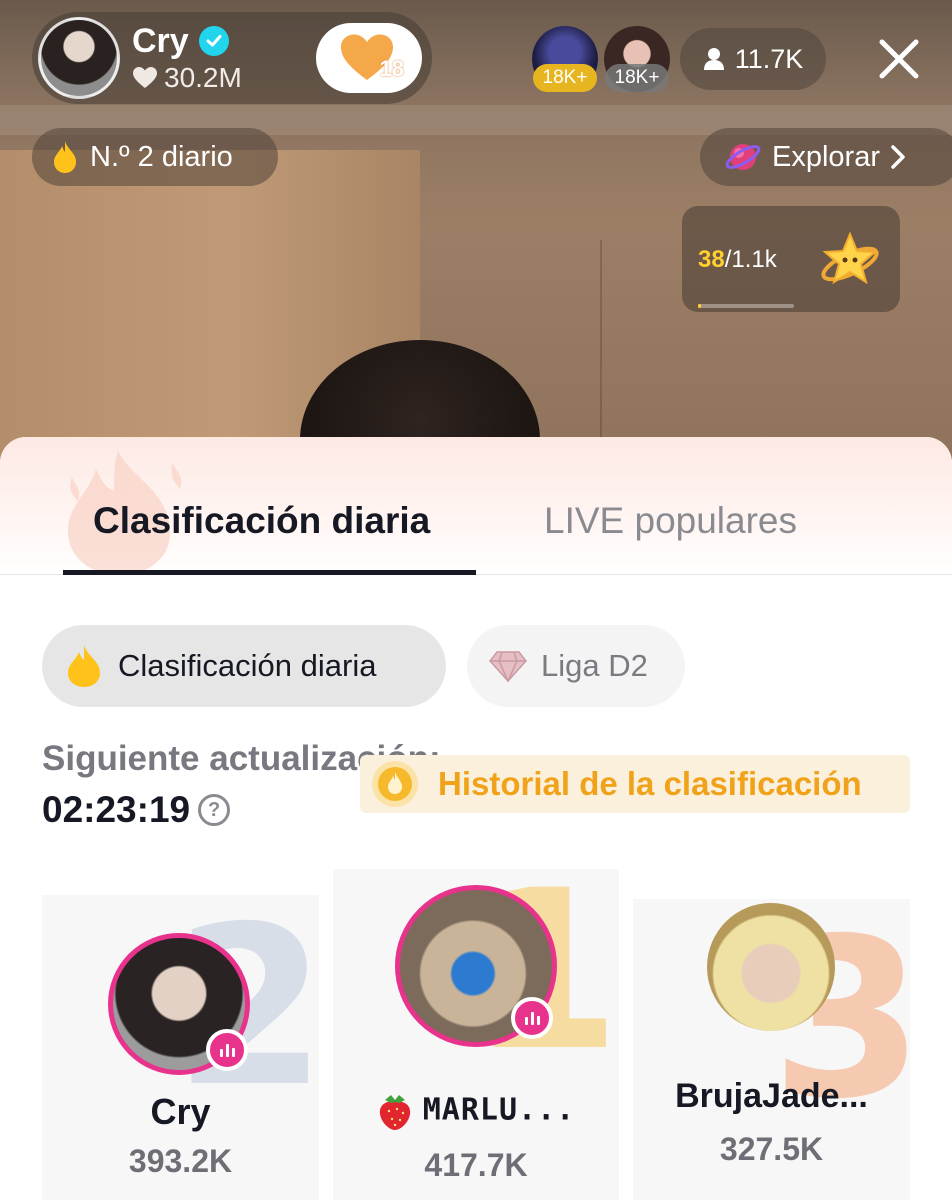 The width and height of the screenshot is (952, 1200). Describe the element at coordinates (650, 783) in the screenshot. I see `ranking-history-label: Historial de la clasificación` at that location.